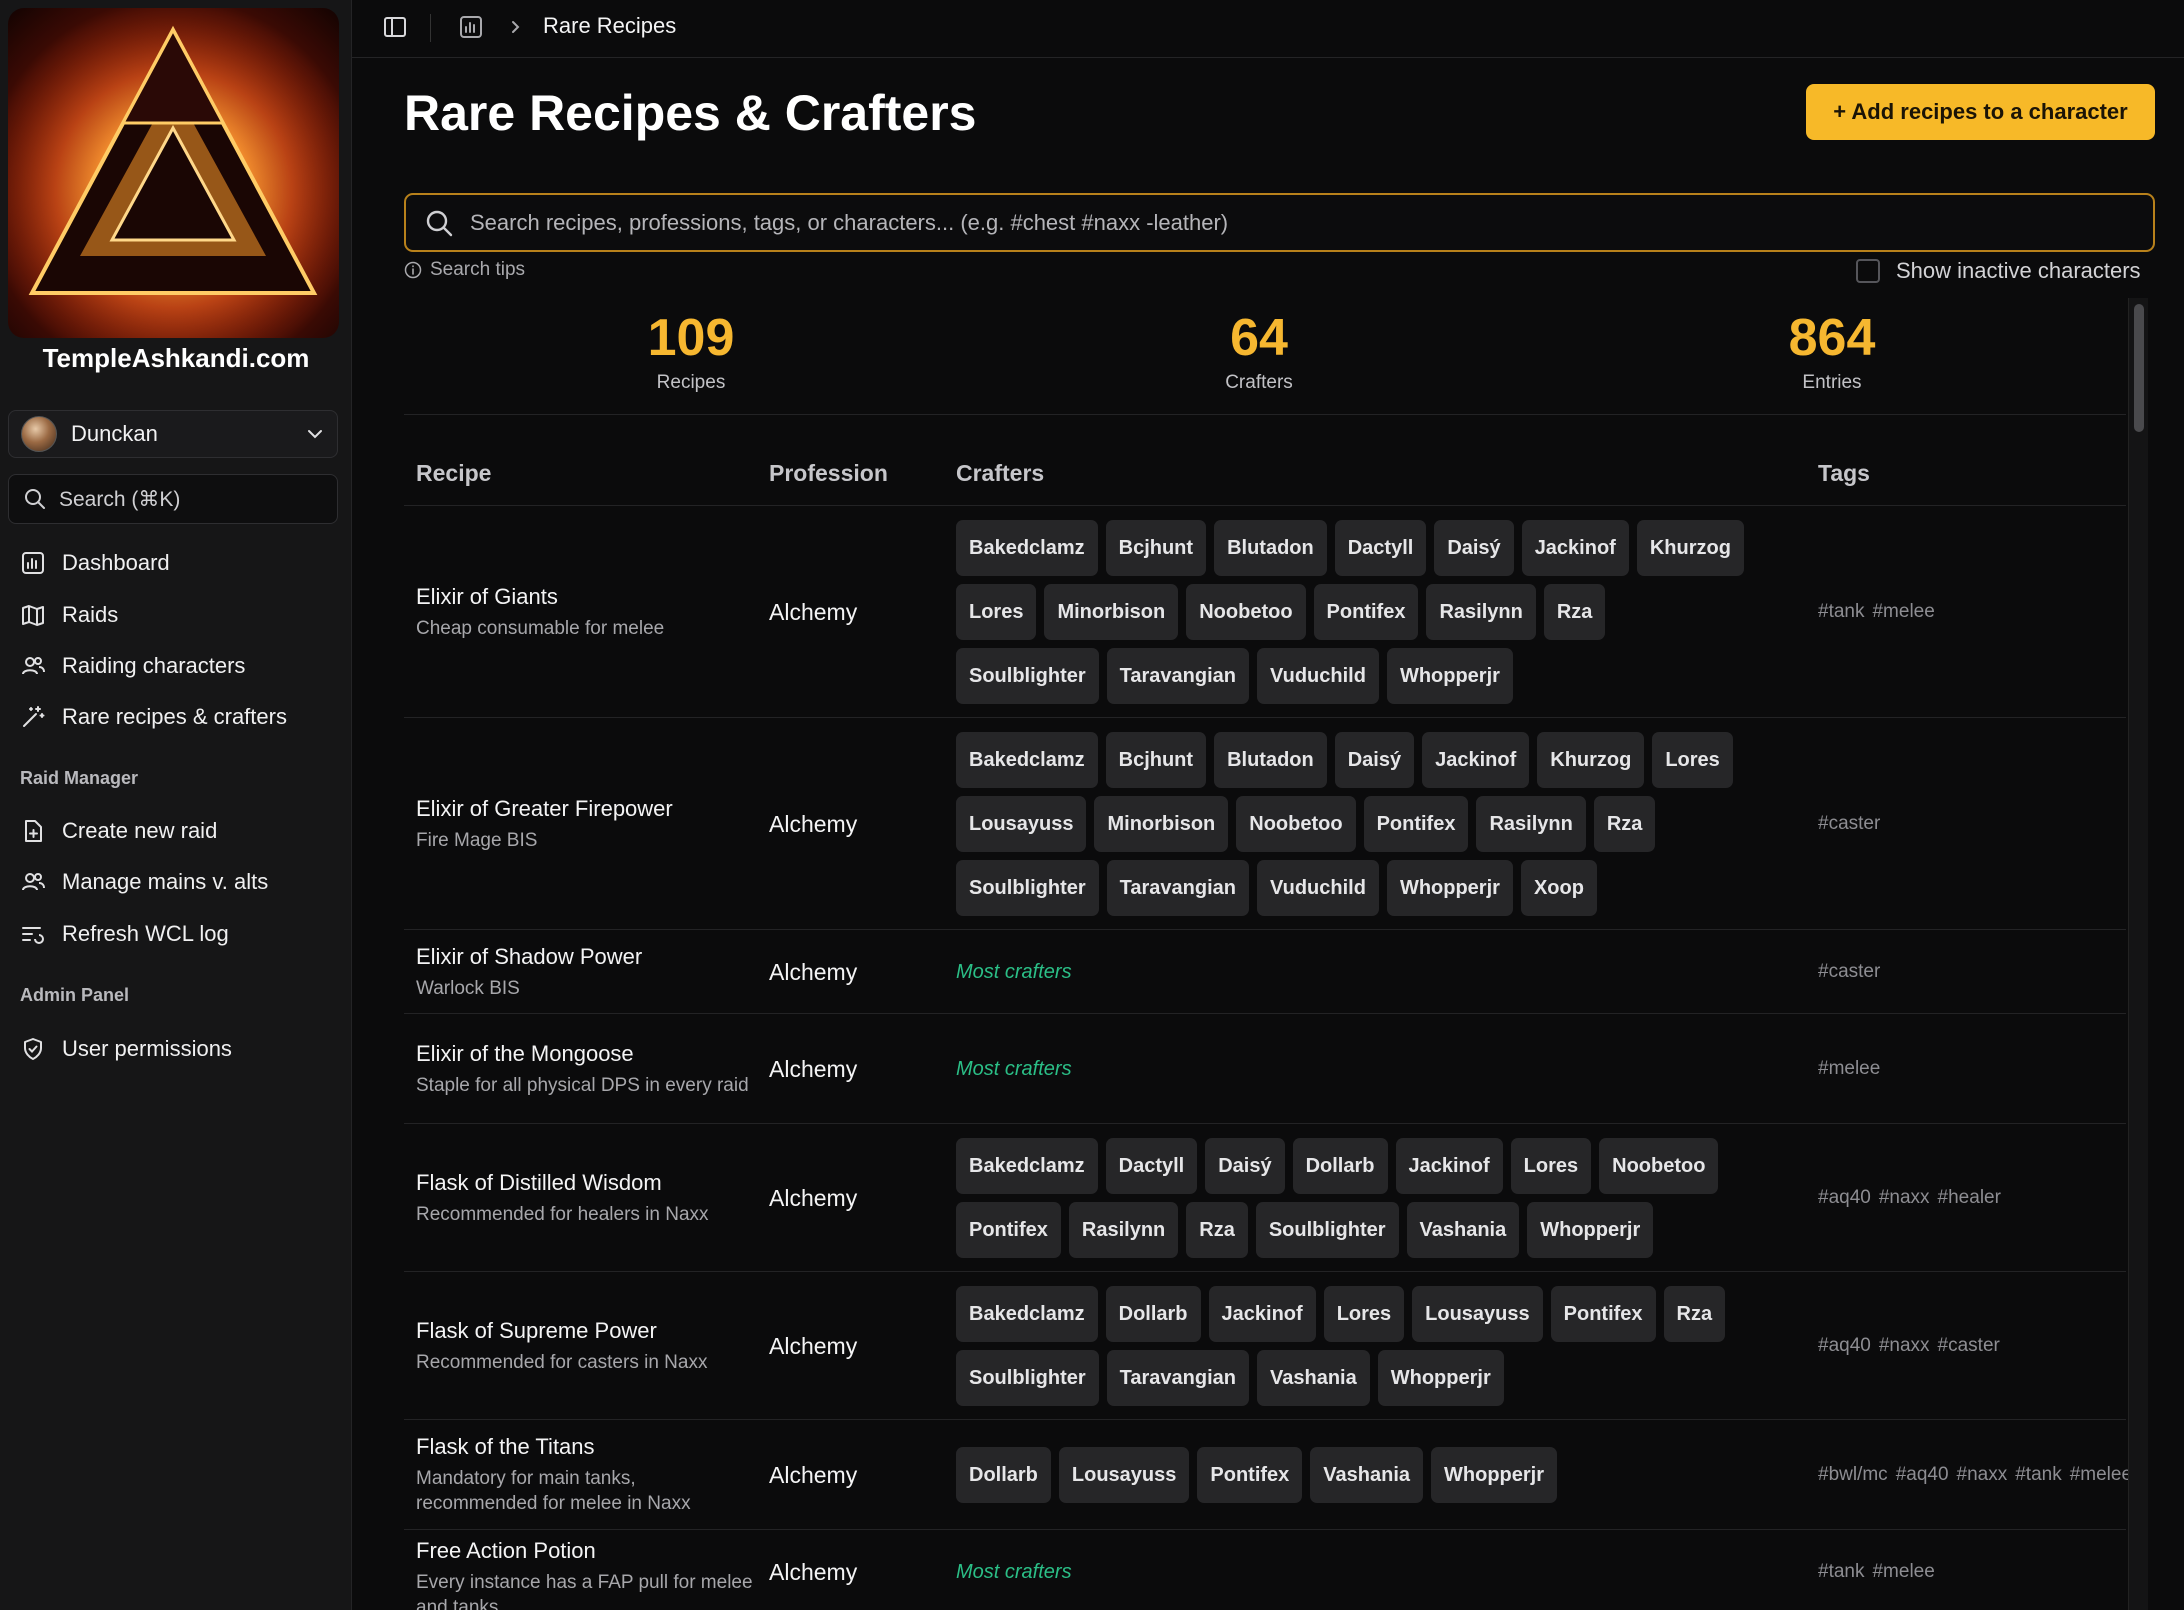 The width and height of the screenshot is (2184, 1610). What do you see at coordinates (173, 434) in the screenshot?
I see `user-switcher: Dunckan` at bounding box center [173, 434].